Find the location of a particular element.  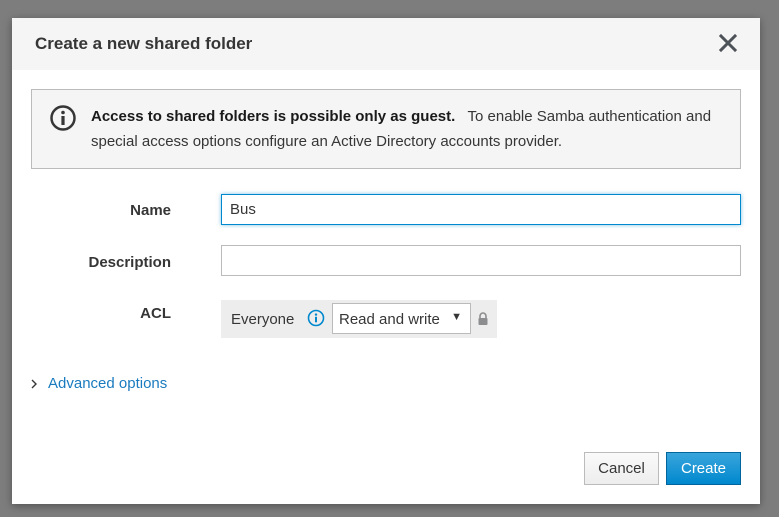

acl-permission-select: Read and write ▼ is located at coordinates (401, 318).